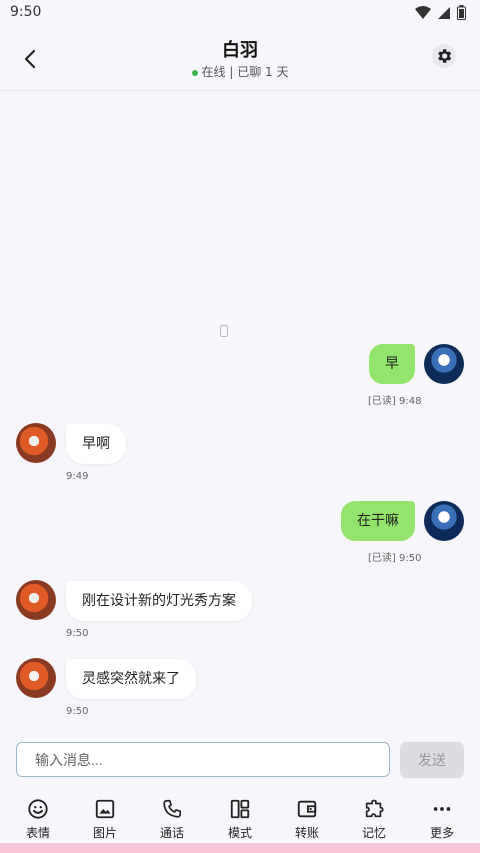 The height and width of the screenshot is (853, 480). What do you see at coordinates (77, 476) in the screenshot?
I see `message-meta: 9:49` at bounding box center [77, 476].